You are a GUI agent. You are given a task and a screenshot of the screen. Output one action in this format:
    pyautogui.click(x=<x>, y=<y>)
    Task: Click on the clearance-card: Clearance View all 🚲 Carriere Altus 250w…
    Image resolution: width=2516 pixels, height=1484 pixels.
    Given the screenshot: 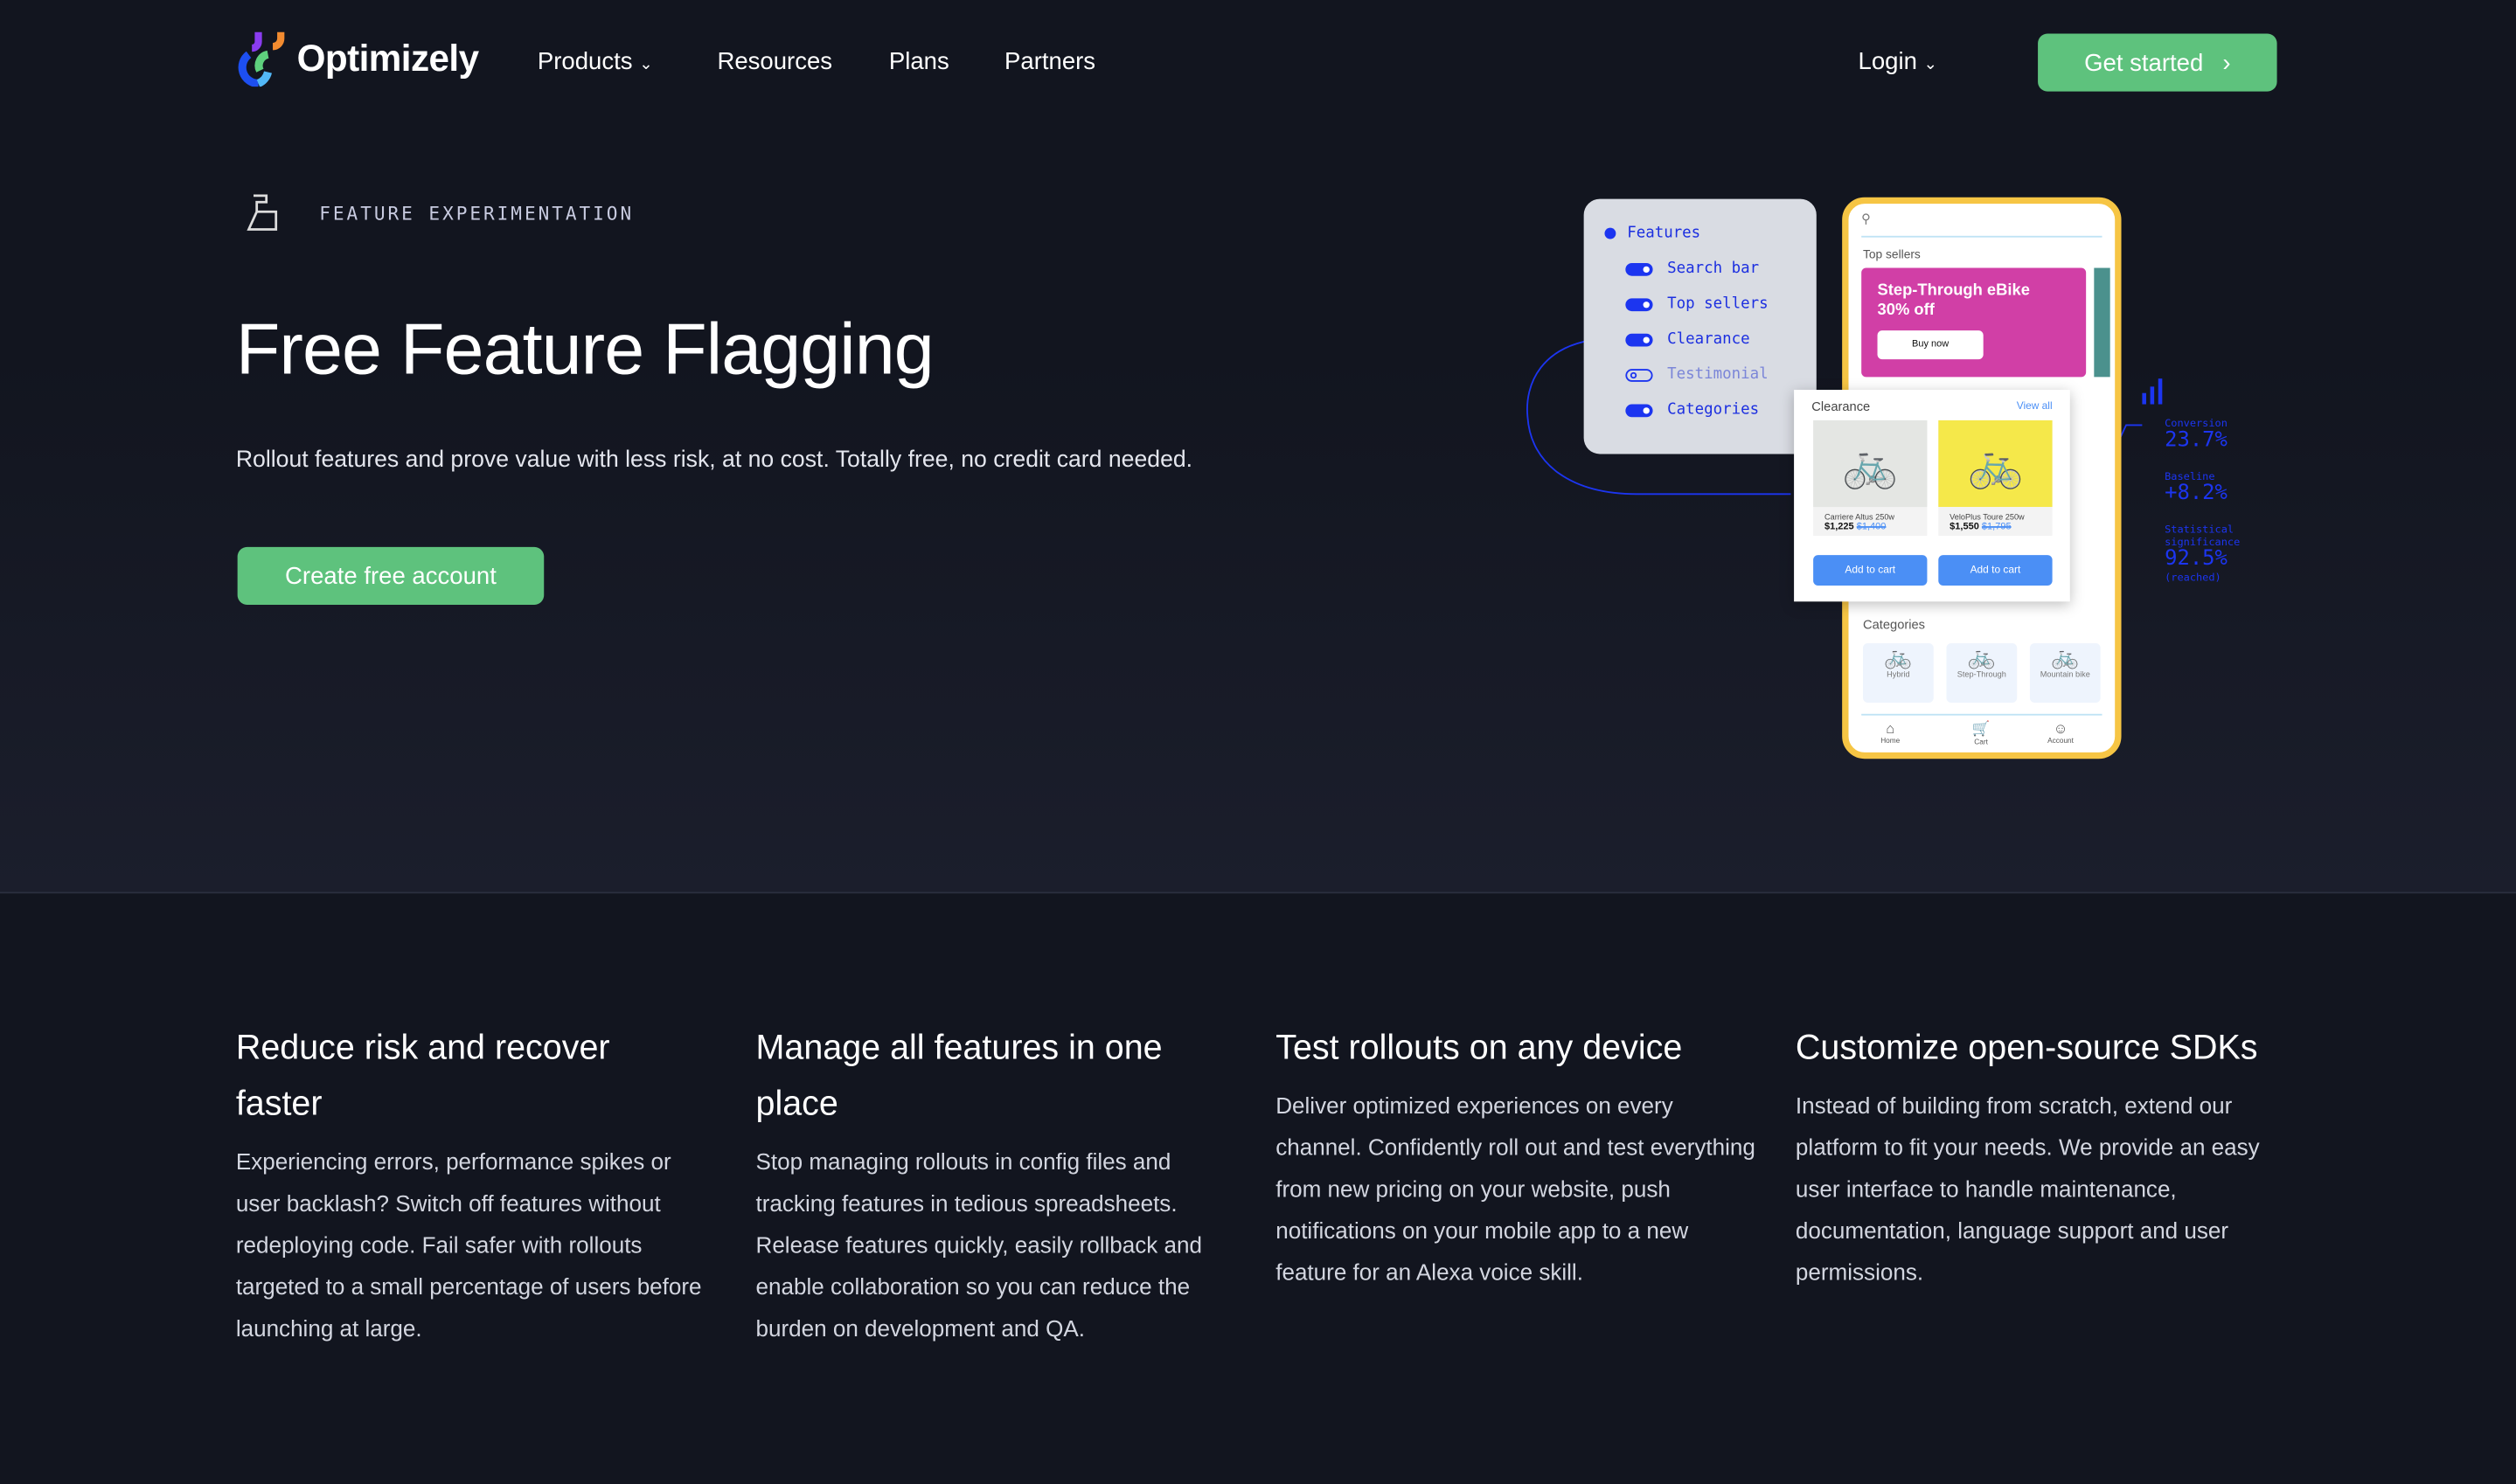 What is the action you would take?
    pyautogui.click(x=1932, y=496)
    